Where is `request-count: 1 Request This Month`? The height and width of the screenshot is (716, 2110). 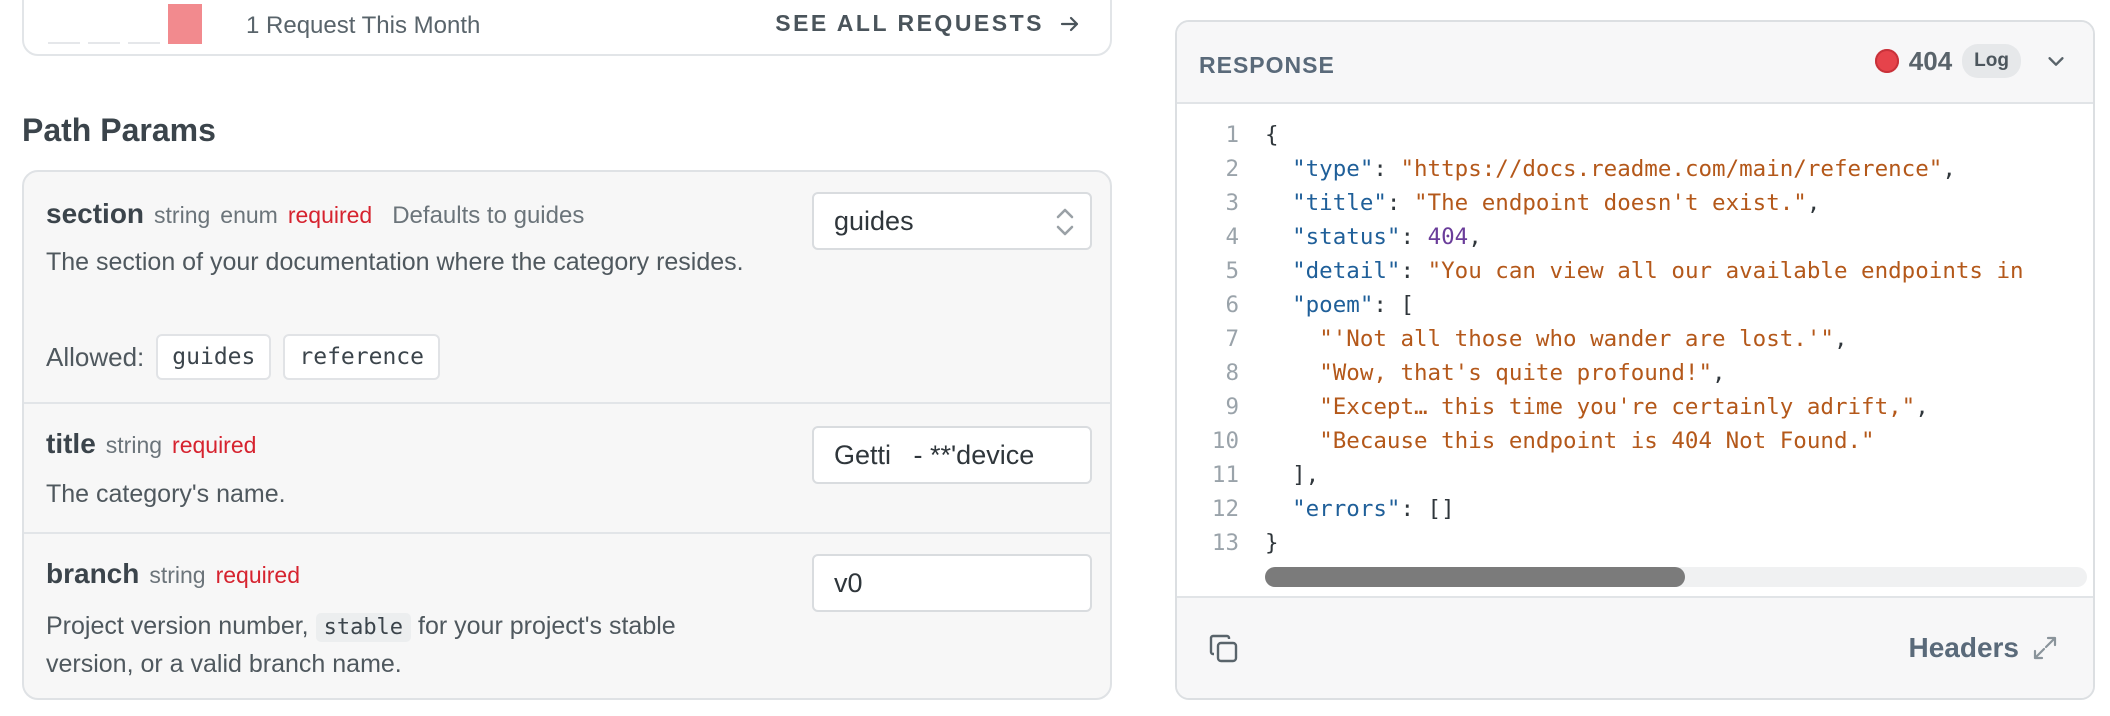
request-count: 1 Request This Month is located at coordinates (363, 25).